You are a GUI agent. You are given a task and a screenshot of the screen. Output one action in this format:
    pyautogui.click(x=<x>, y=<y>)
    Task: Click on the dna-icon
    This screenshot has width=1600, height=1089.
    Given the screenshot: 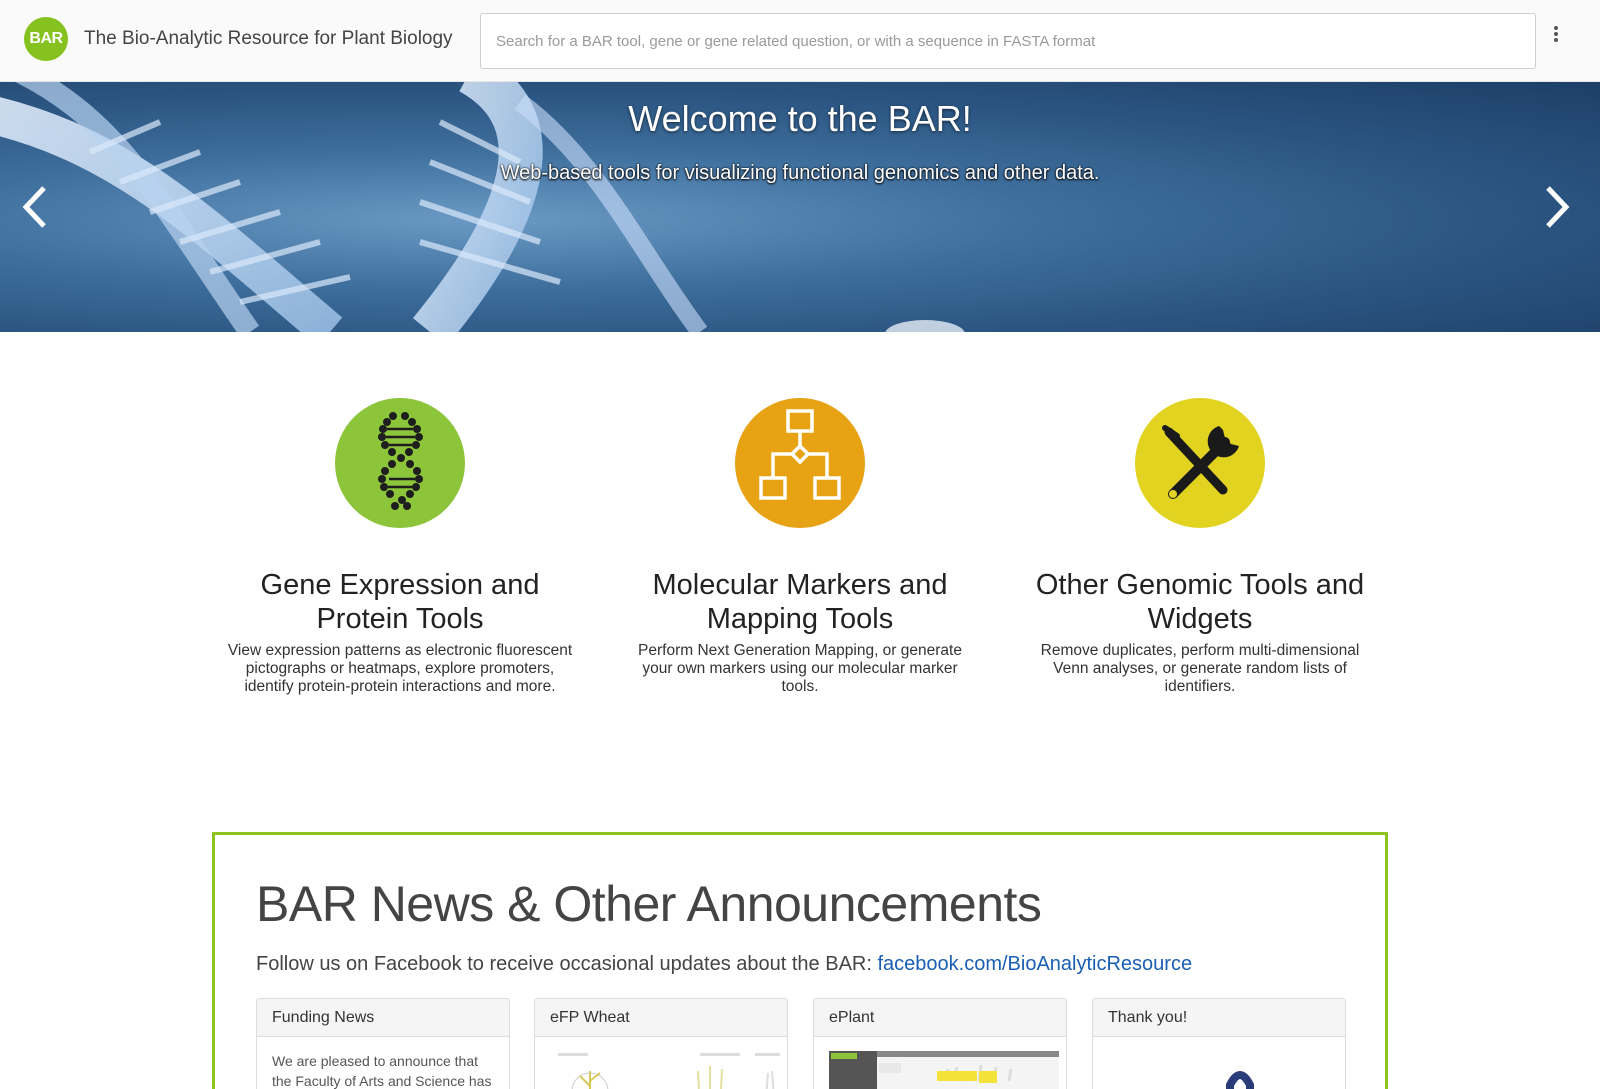 What is the action you would take?
    pyautogui.click(x=400, y=463)
    